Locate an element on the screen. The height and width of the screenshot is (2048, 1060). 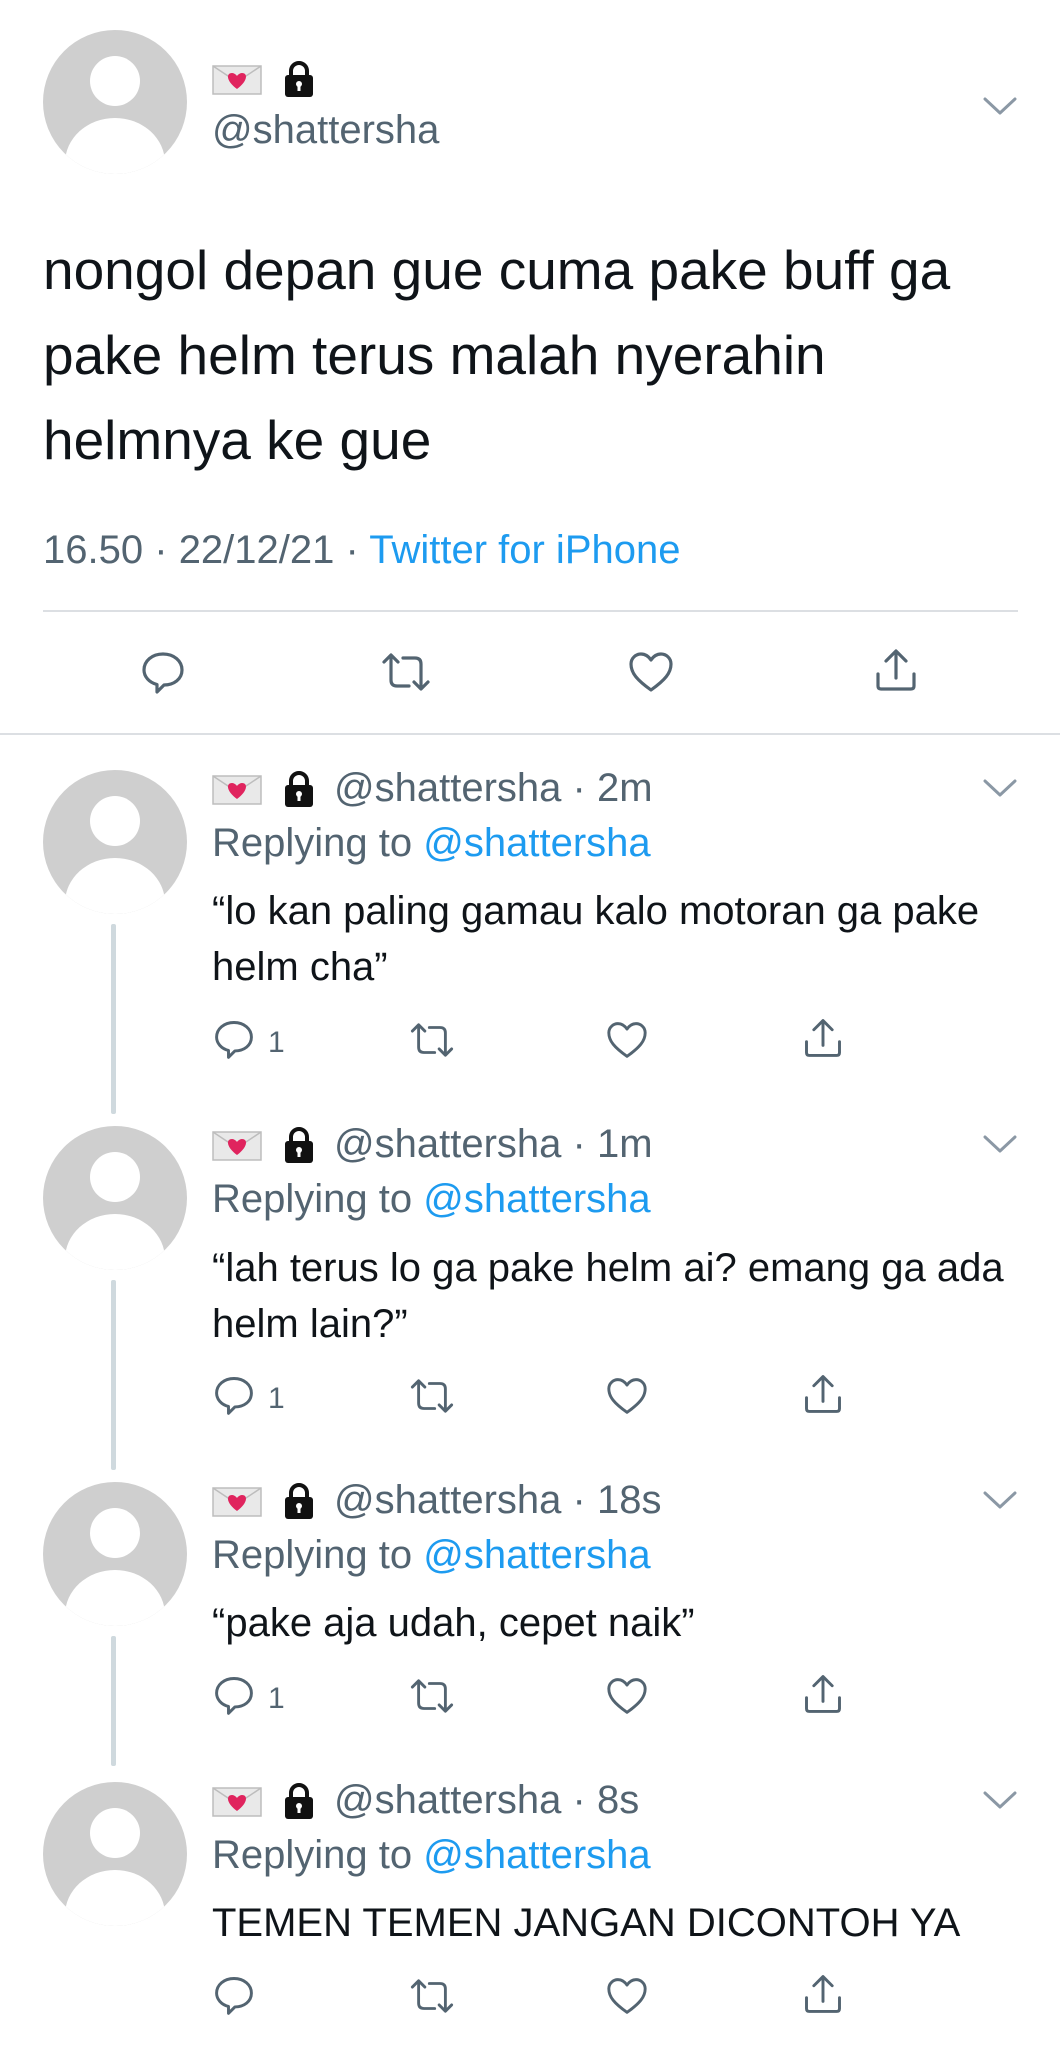
reply-header: @shattersha · 18s is located at coordinates (436, 1500).